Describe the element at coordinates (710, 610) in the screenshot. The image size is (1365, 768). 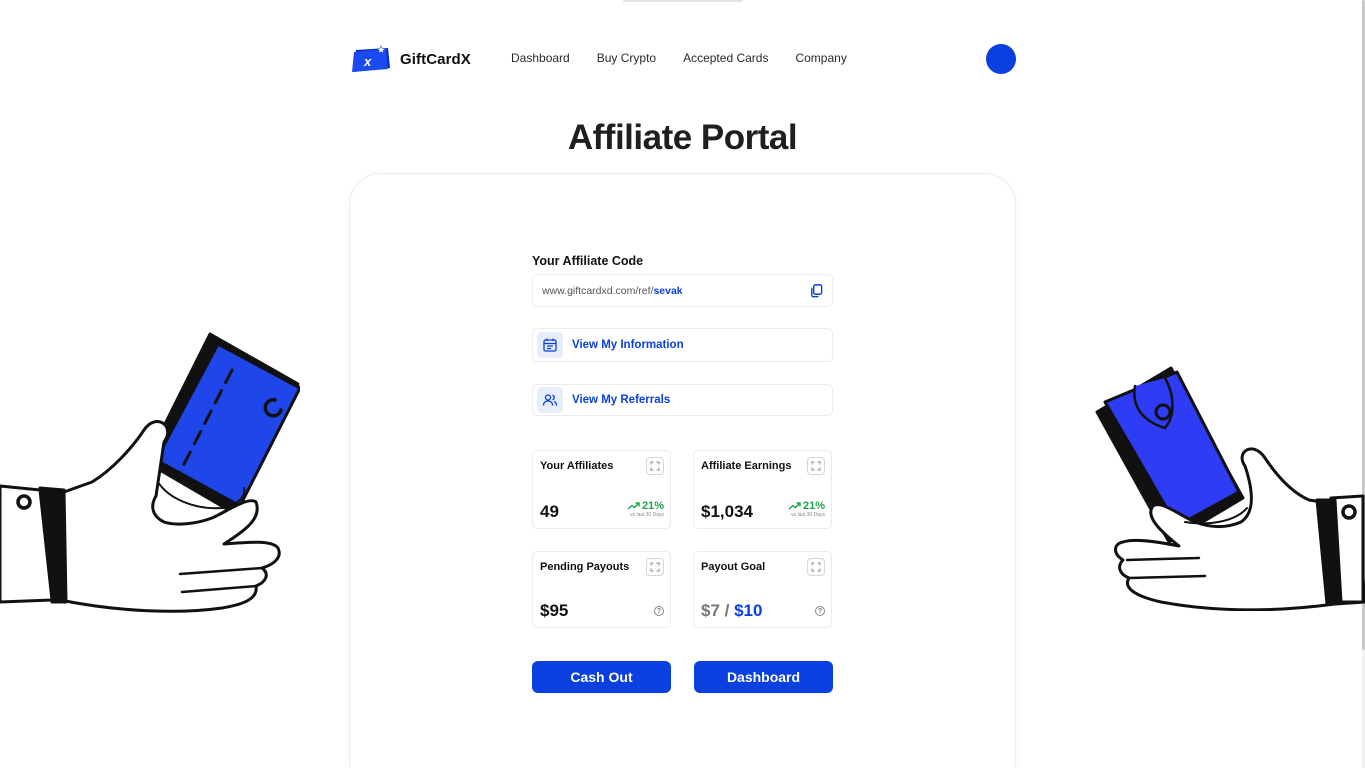
I see `goal-current: $7` at that location.